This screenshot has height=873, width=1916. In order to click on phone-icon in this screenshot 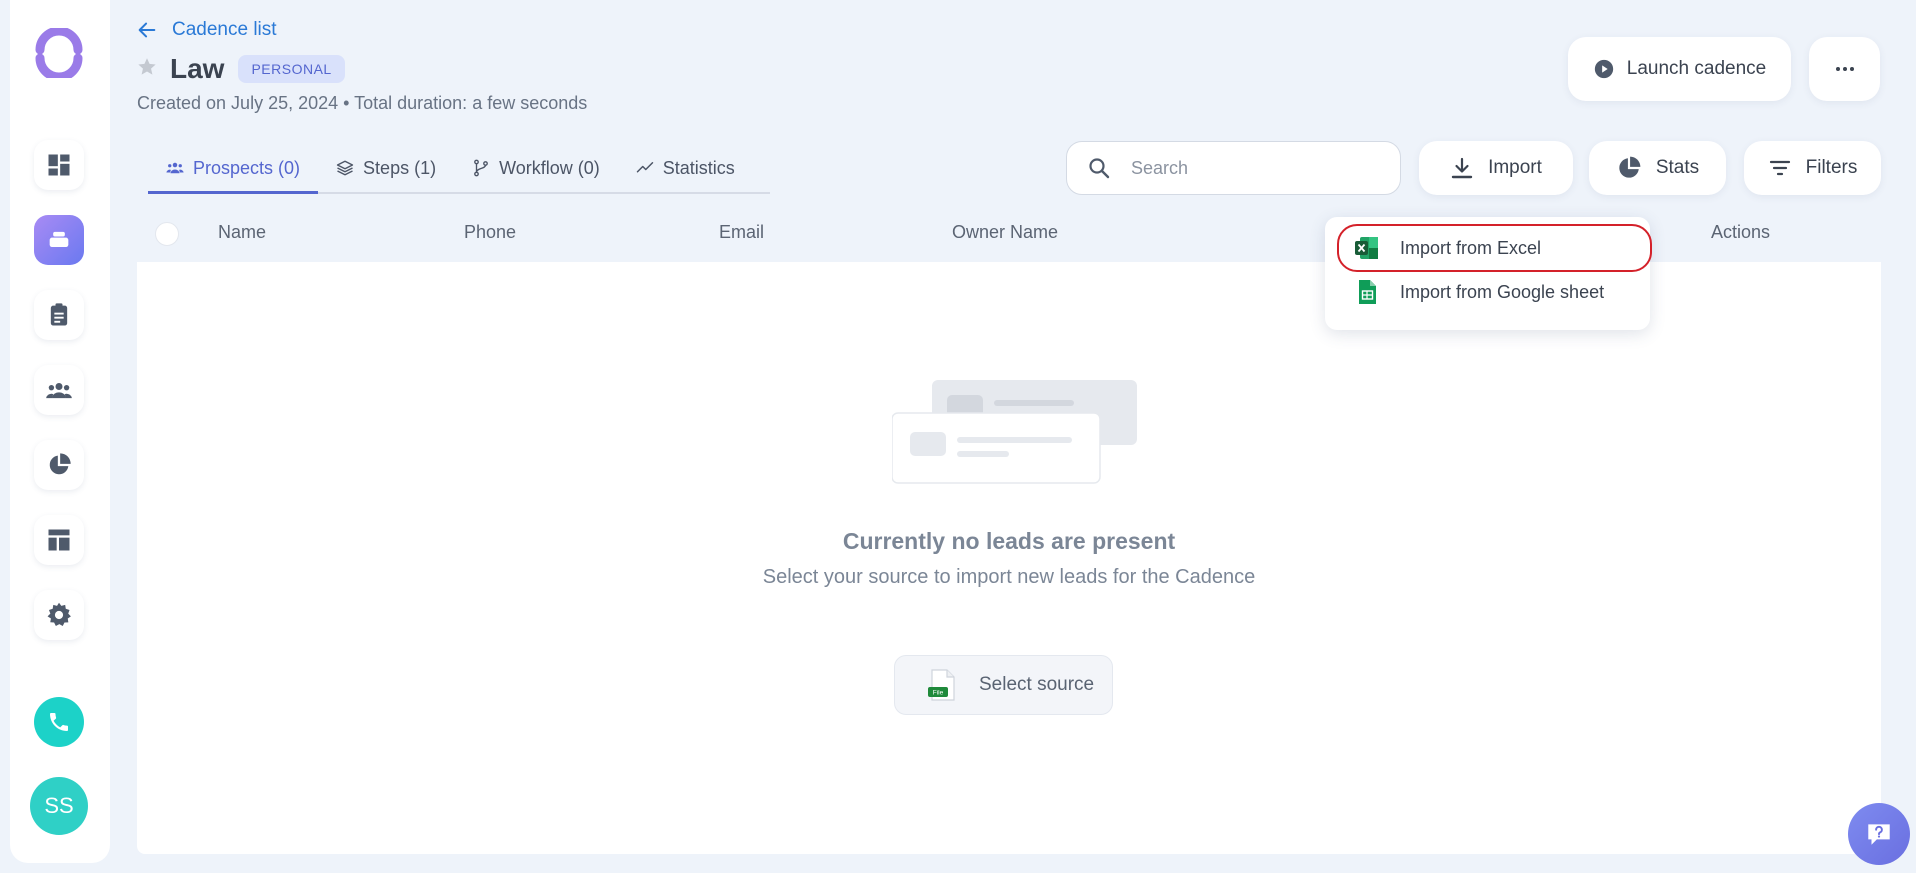, I will do `click(59, 722)`.